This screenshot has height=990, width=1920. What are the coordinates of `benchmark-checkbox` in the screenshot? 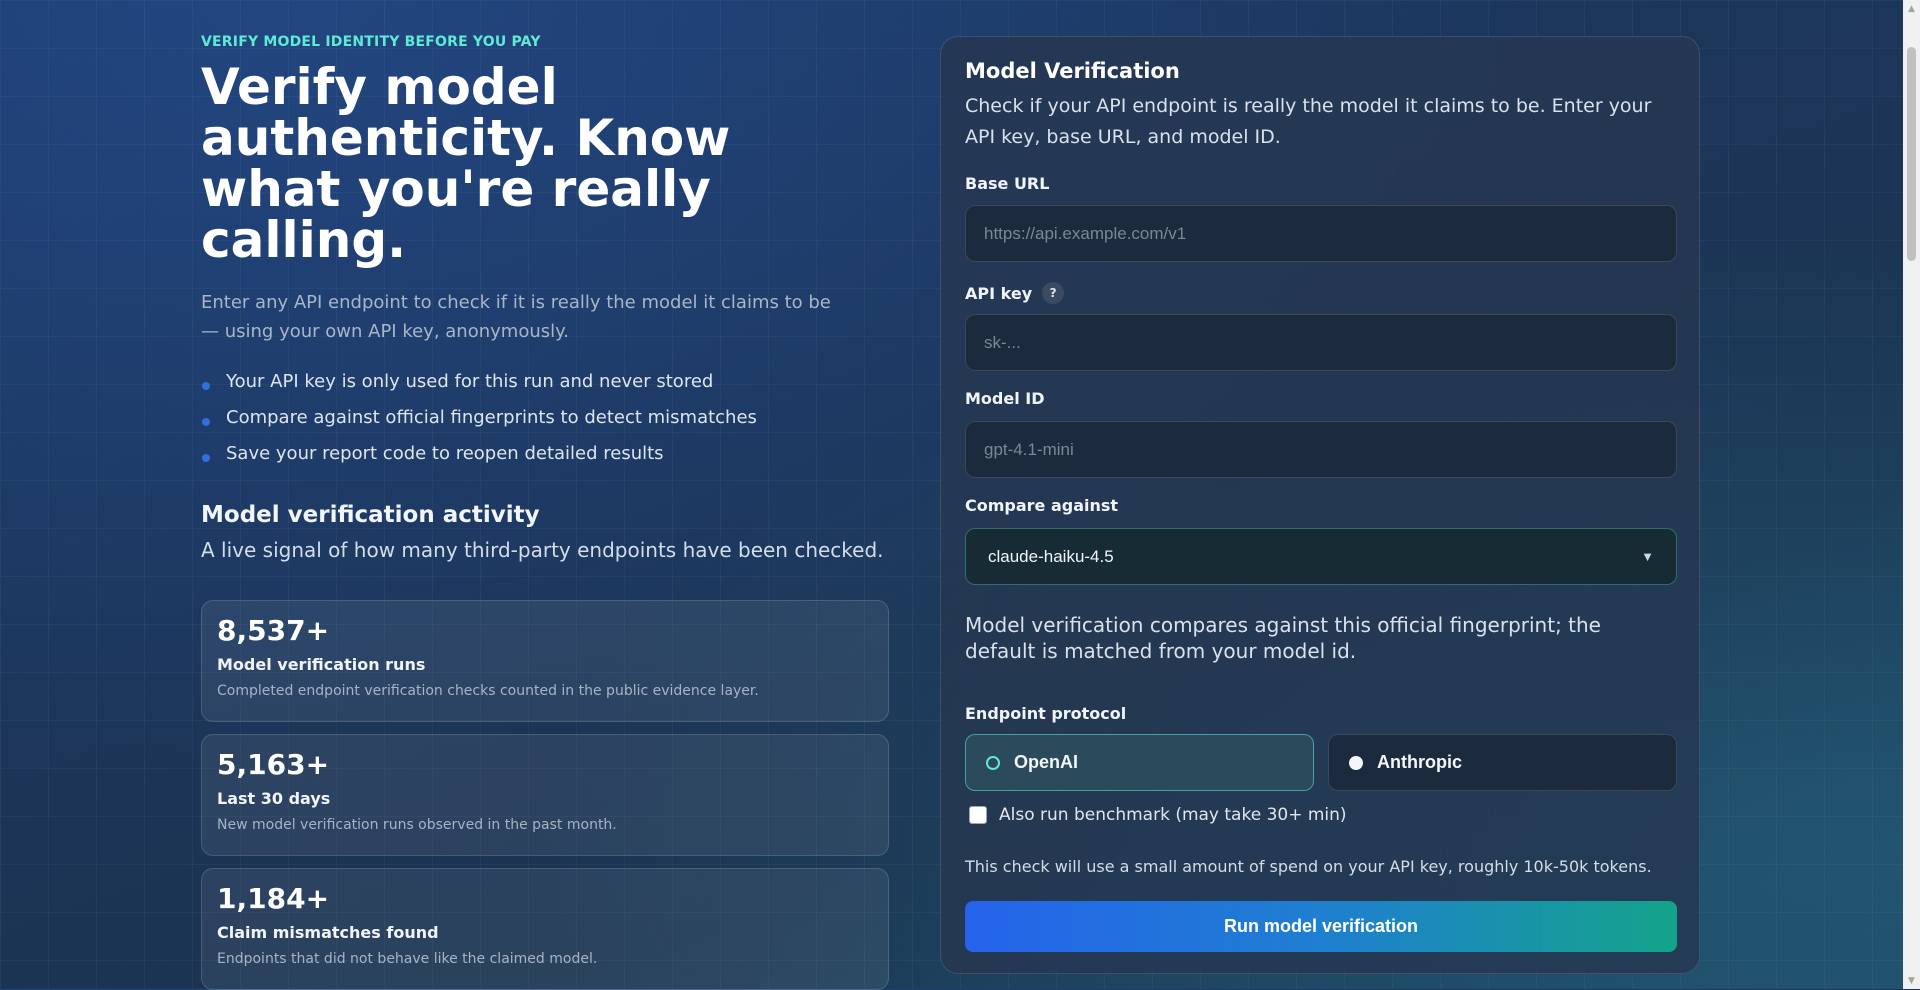 It's located at (978, 815).